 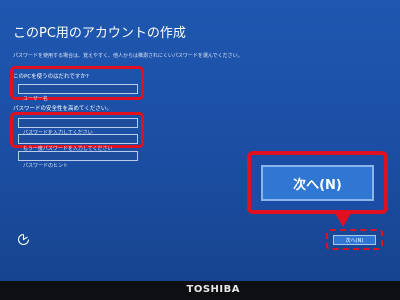 What do you see at coordinates (78, 143) in the screenshot?
I see `password-confirm-field` at bounding box center [78, 143].